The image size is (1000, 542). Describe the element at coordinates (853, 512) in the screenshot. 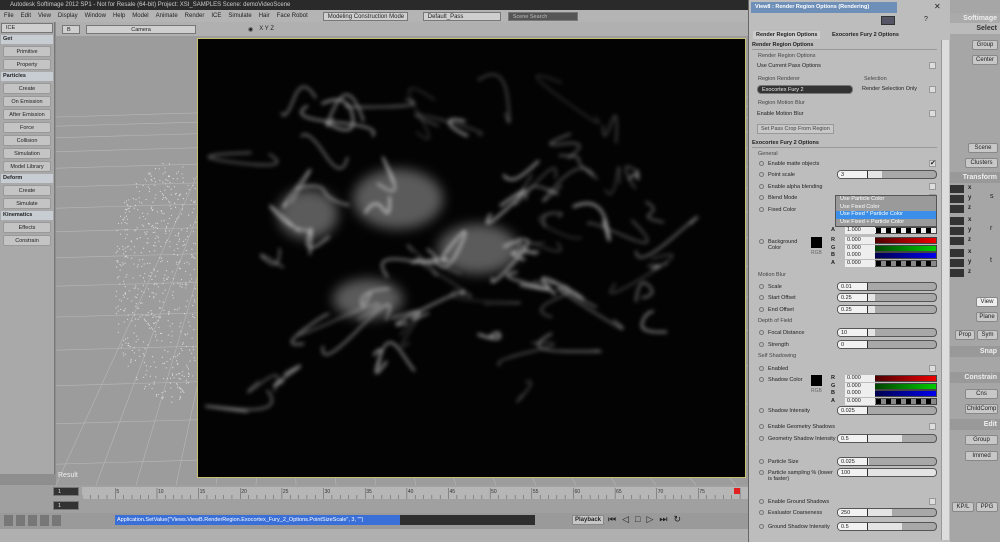

I see `value-input: 250` at that location.